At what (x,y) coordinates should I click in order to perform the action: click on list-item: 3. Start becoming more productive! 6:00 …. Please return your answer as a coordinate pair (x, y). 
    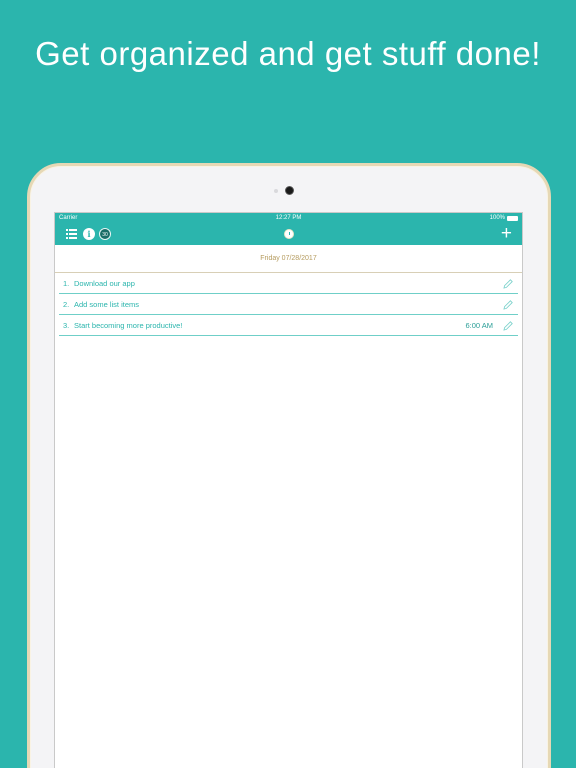
    Looking at the image, I should click on (288, 325).